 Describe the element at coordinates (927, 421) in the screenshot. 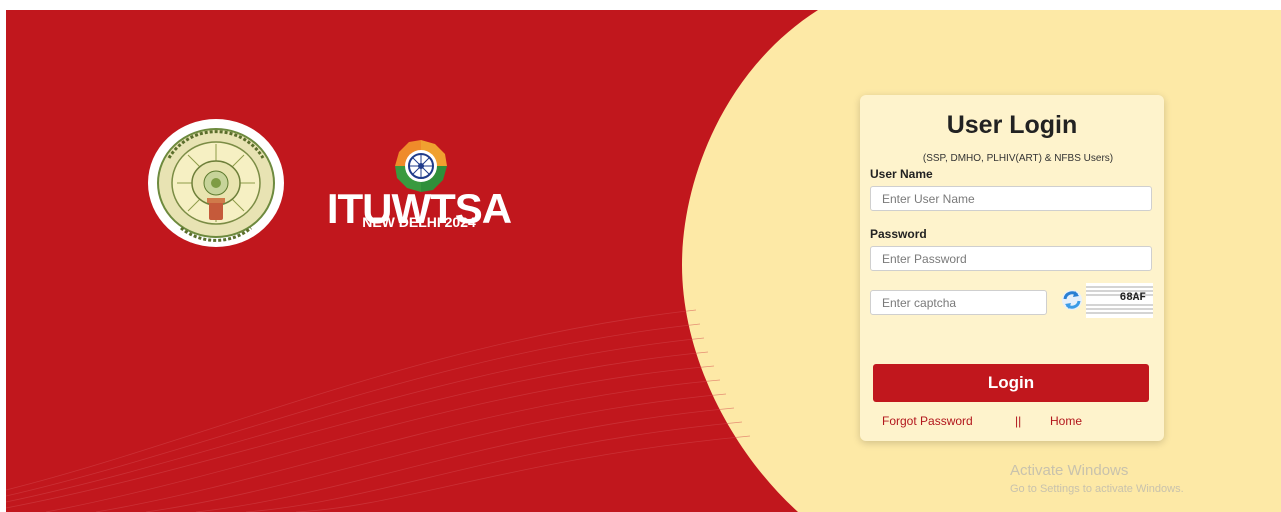

I see `forgot-password-link: Forgot Password` at that location.